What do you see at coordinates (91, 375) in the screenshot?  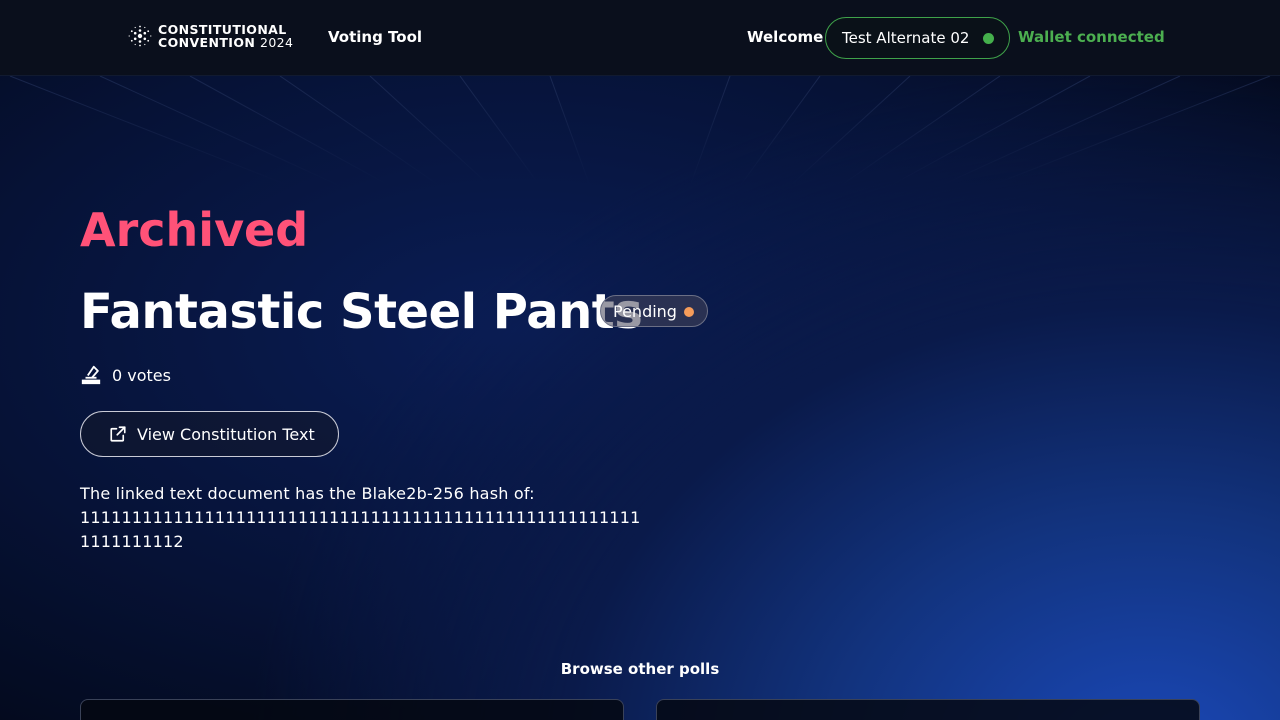 I see `ballot-box-icon` at bounding box center [91, 375].